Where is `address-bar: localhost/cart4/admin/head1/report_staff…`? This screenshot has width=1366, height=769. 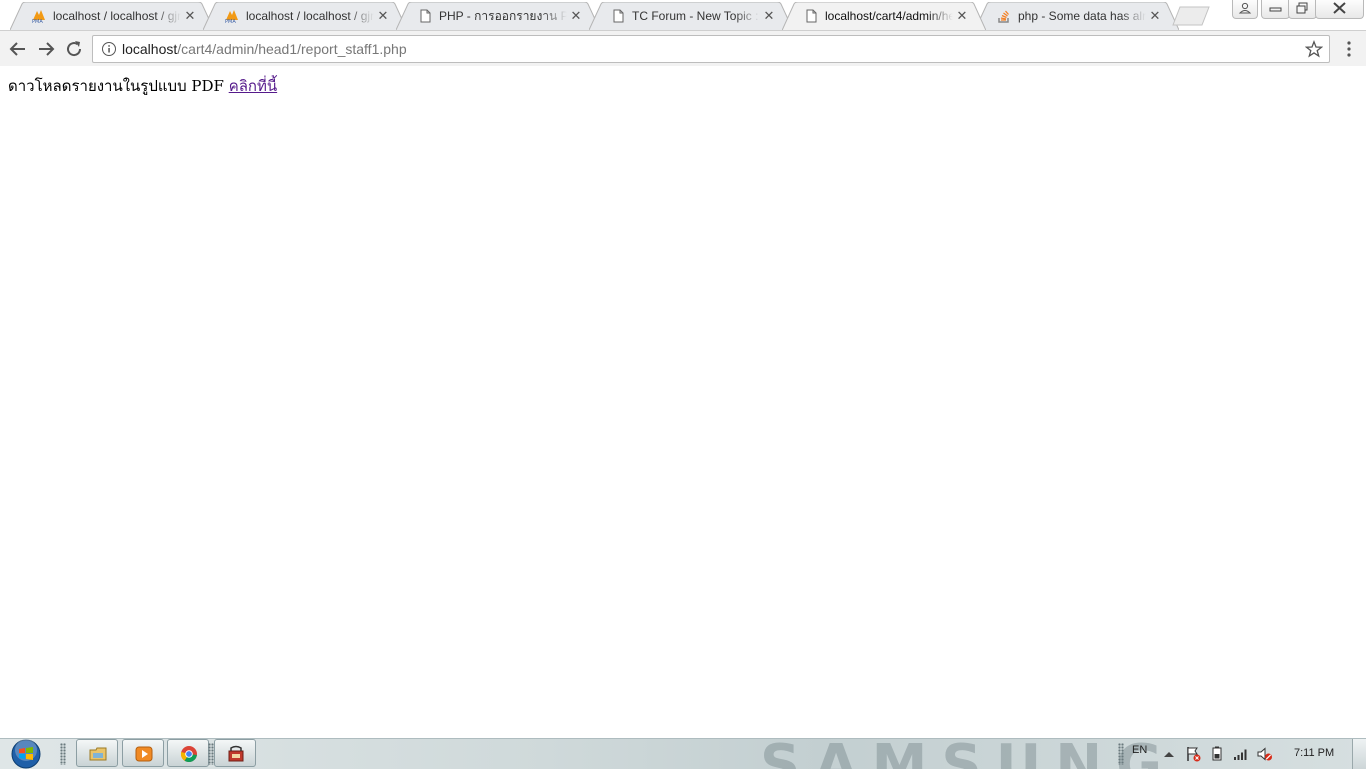 address-bar: localhost/cart4/admin/head1/report_staff… is located at coordinates (711, 49).